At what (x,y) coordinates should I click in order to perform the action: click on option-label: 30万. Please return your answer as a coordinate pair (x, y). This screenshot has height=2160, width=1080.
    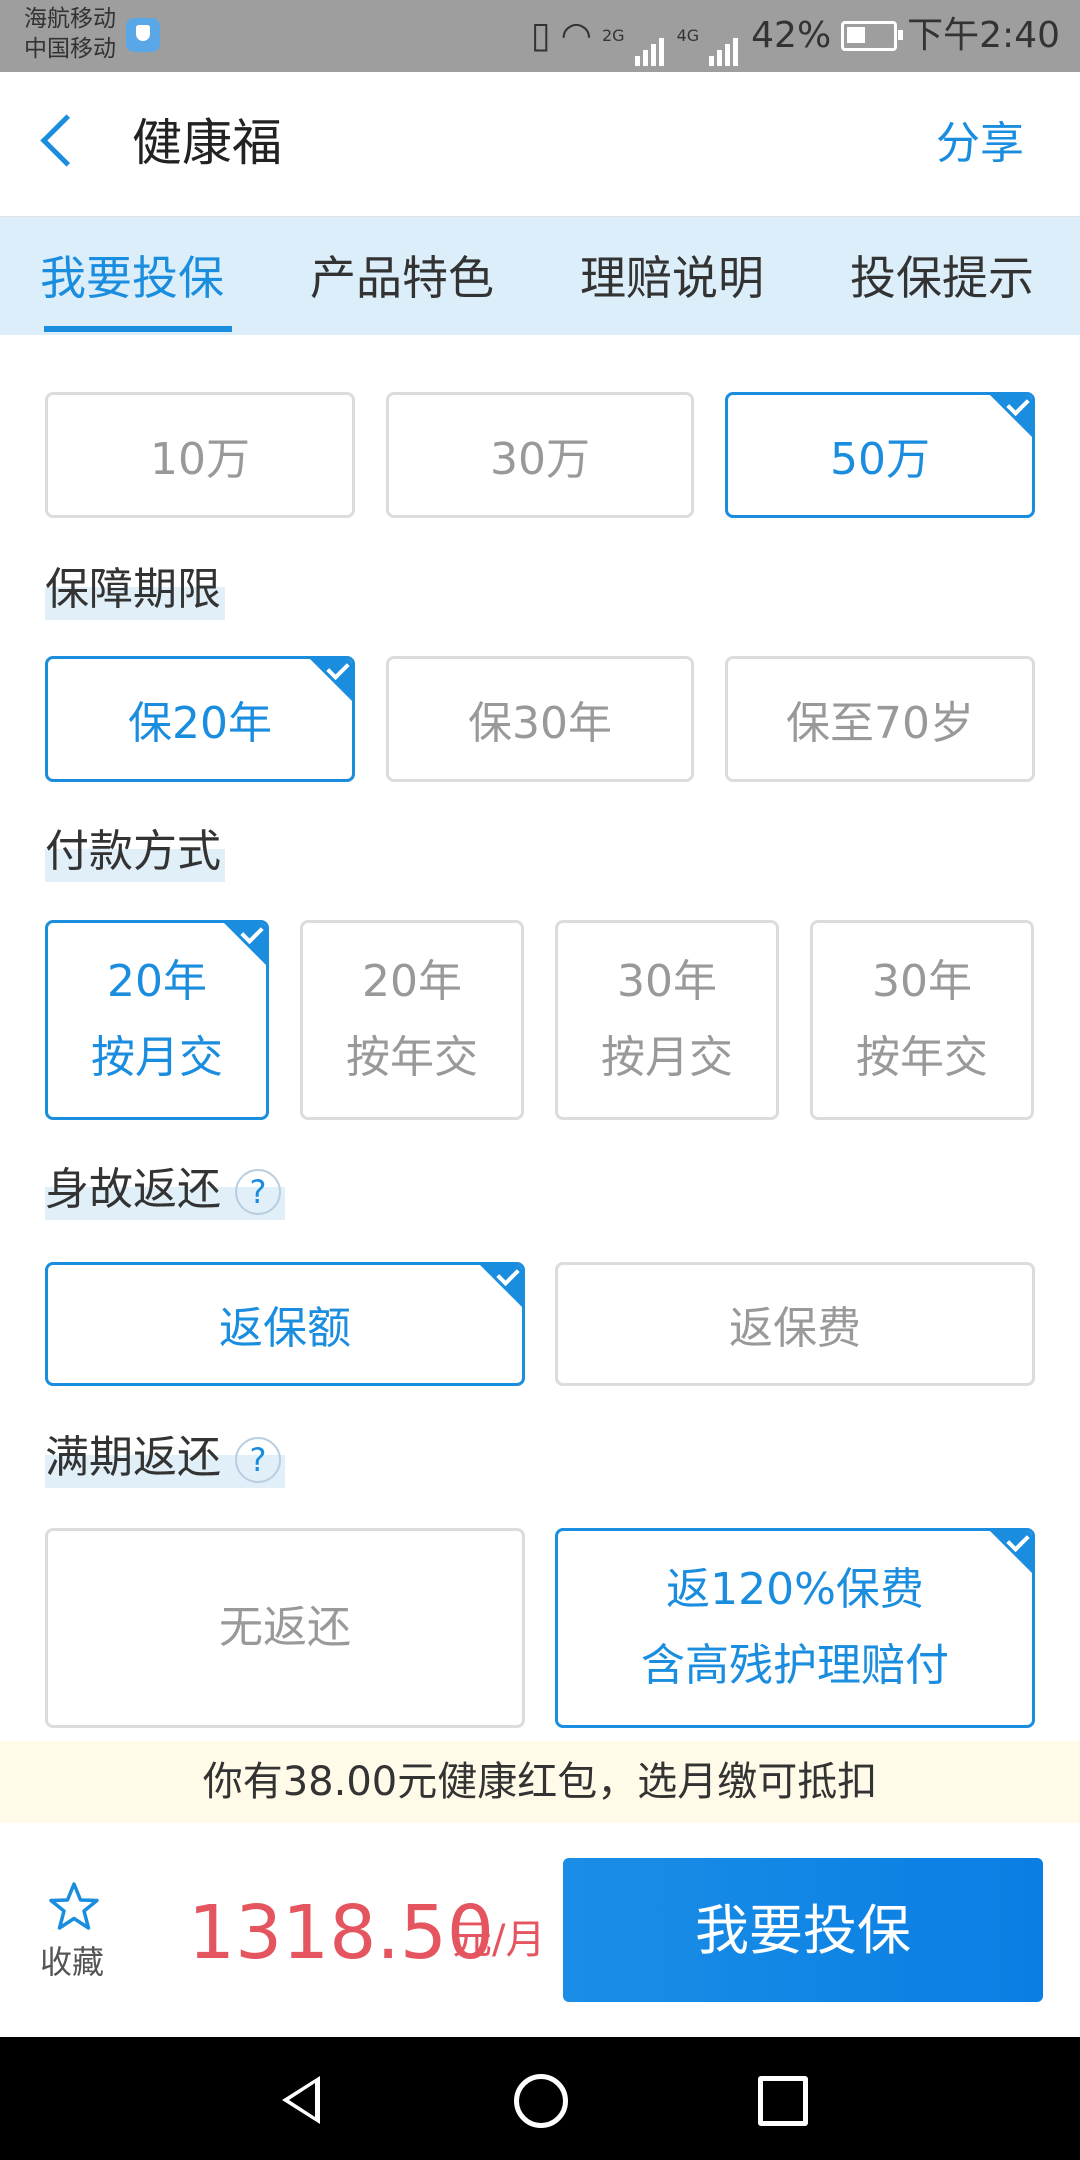
    Looking at the image, I should click on (540, 459).